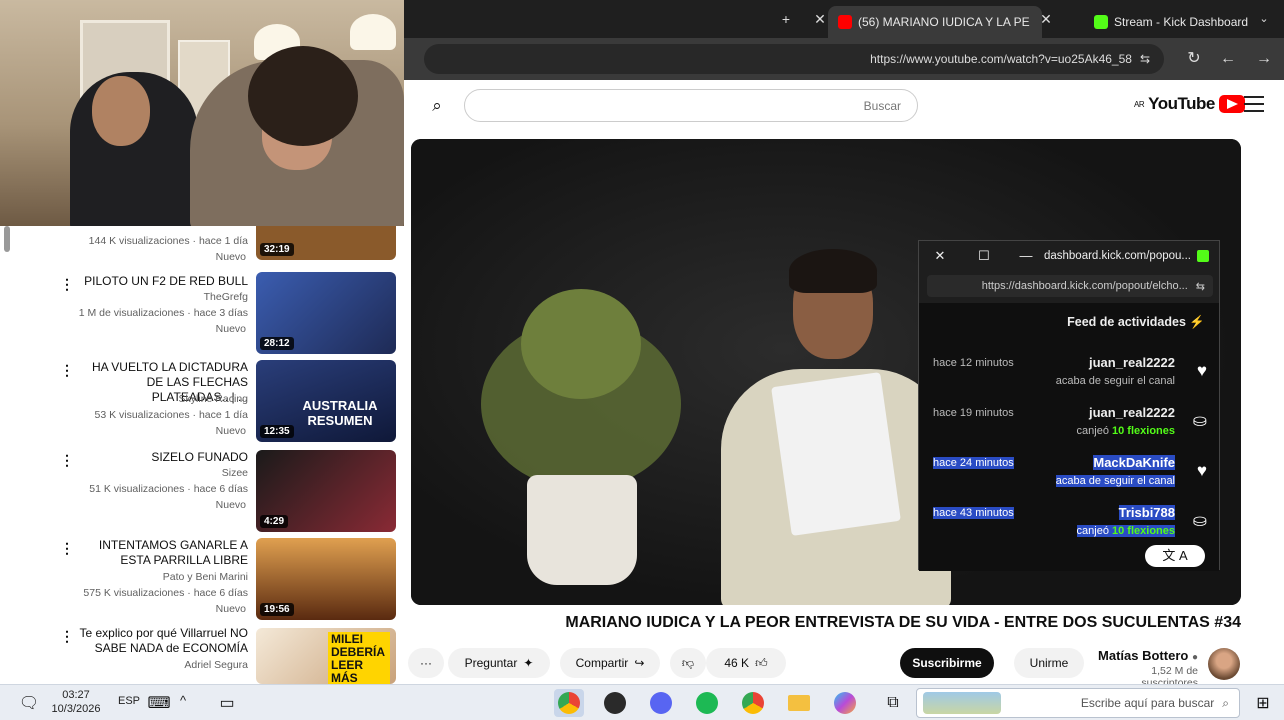 The width and height of the screenshot is (1284, 720). I want to click on minimize-icon: —, so click(1026, 256).